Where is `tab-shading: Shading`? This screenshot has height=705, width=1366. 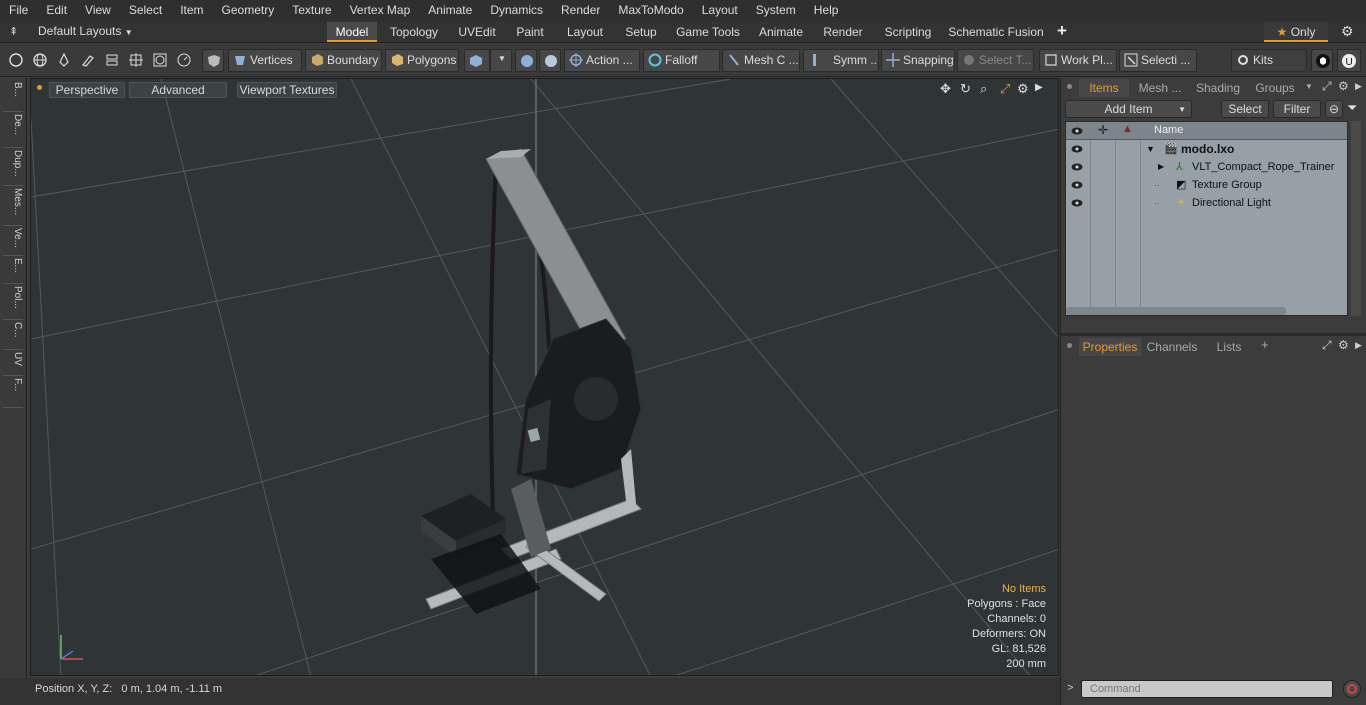
tab-shading: Shading is located at coordinates (1218, 88).